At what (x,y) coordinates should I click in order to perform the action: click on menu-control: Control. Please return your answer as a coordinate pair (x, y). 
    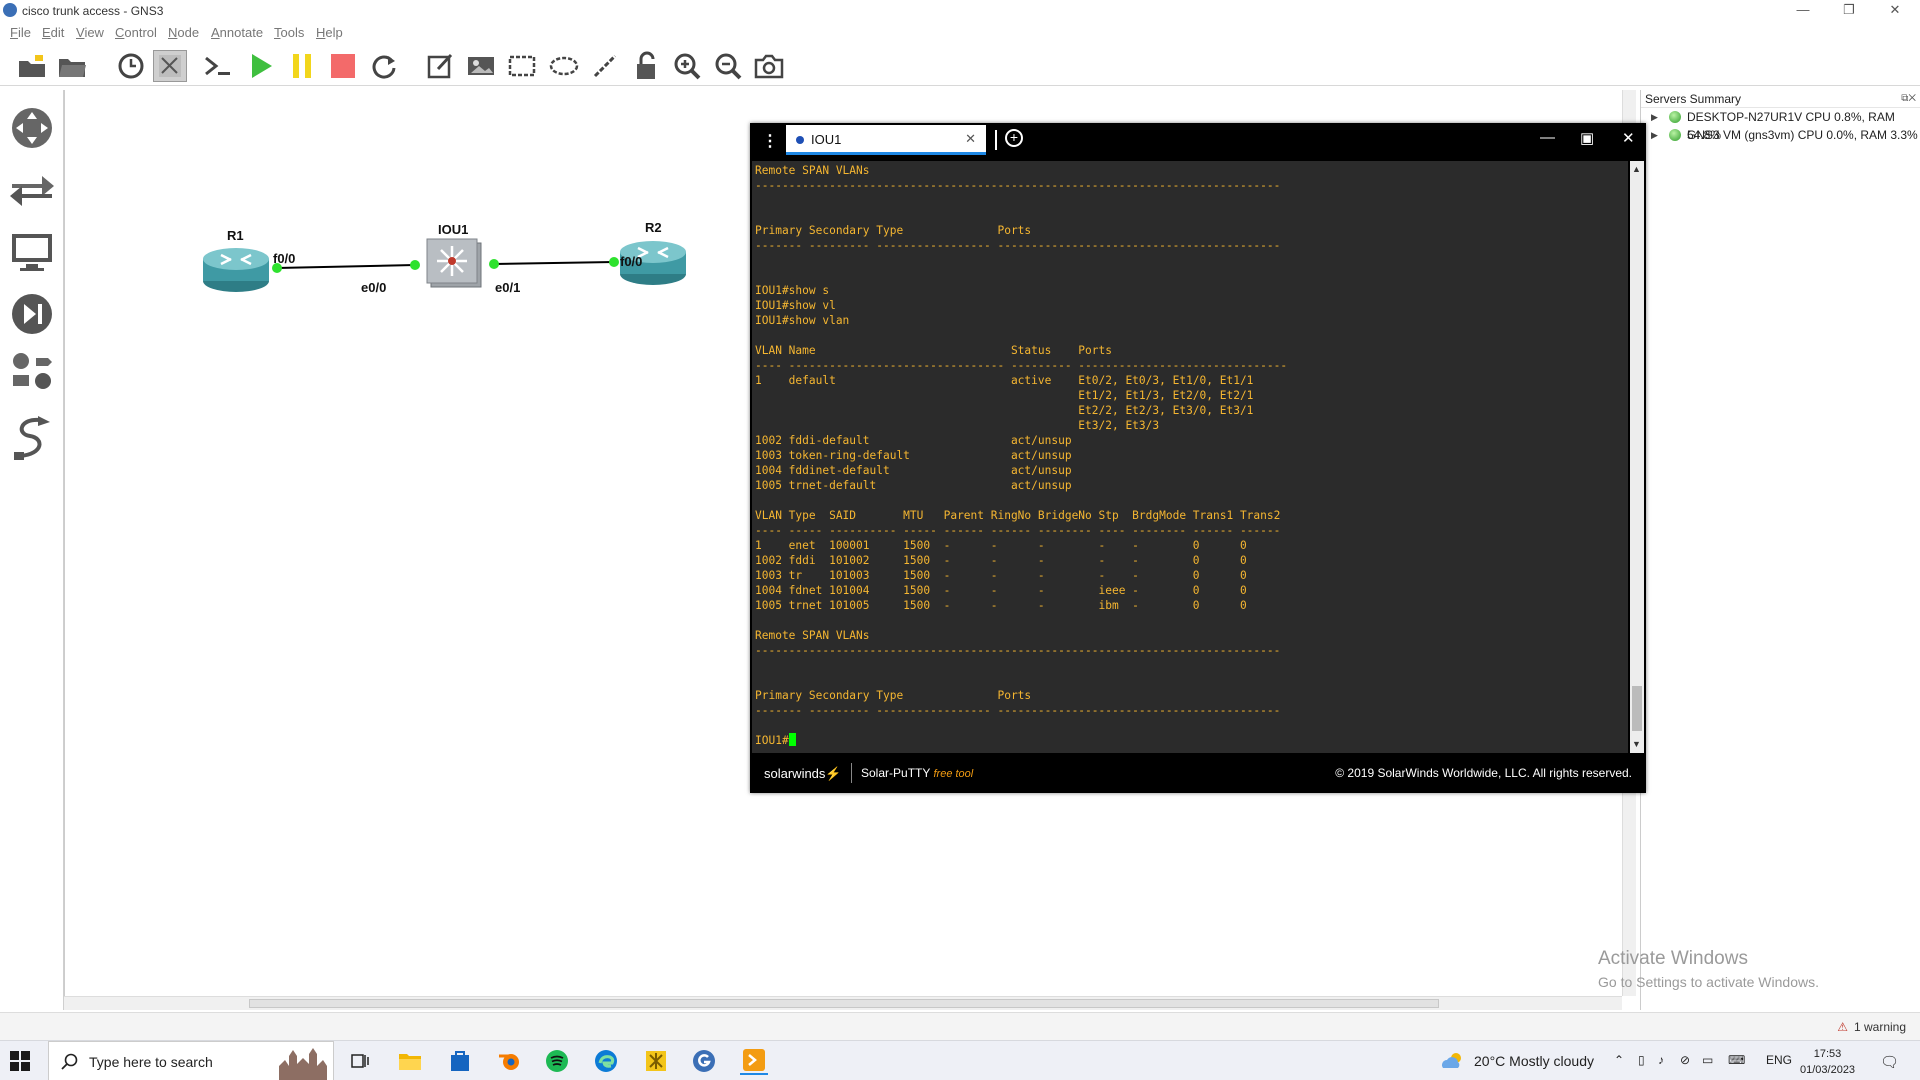
    Looking at the image, I should click on (136, 32).